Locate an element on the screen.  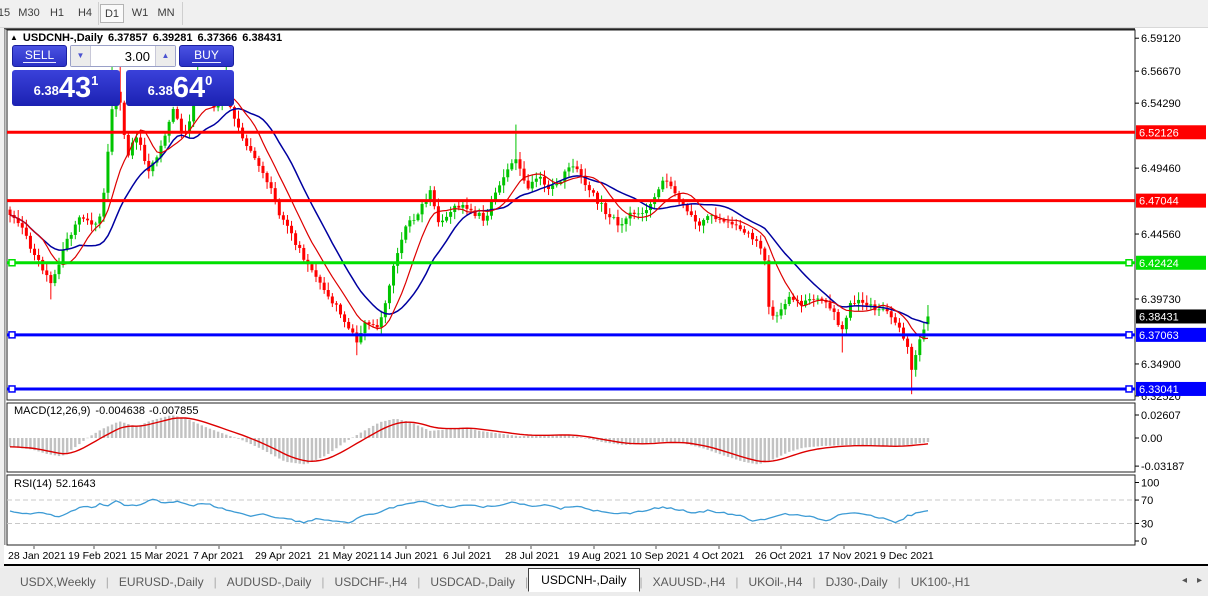
macd-layer is located at coordinates (469, 440).